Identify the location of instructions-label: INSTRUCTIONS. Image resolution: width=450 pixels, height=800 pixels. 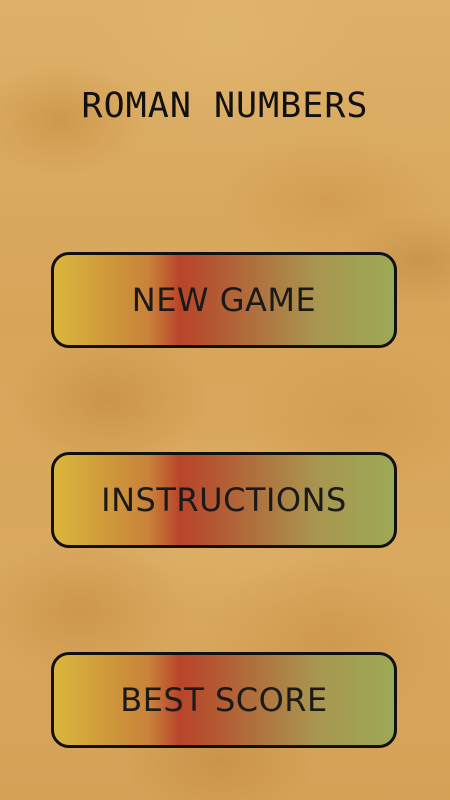
(224, 500).